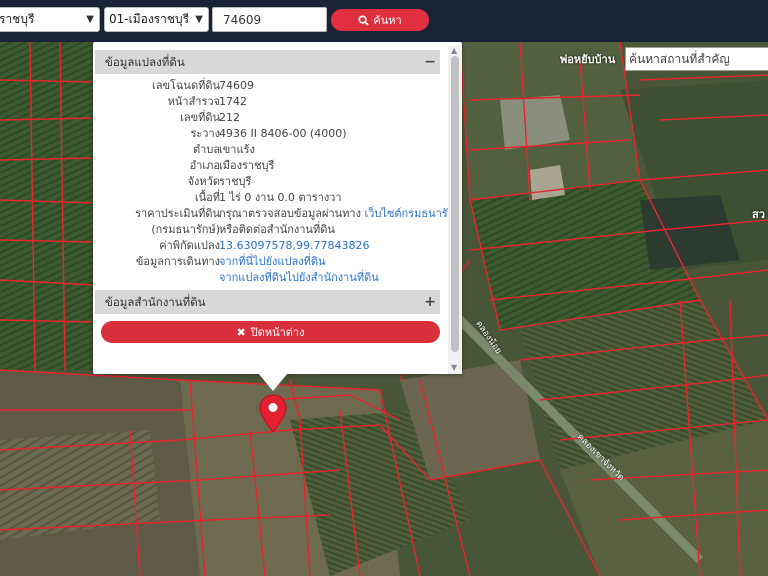  I want to click on row-value: เมืองราชบุรี, so click(247, 165).